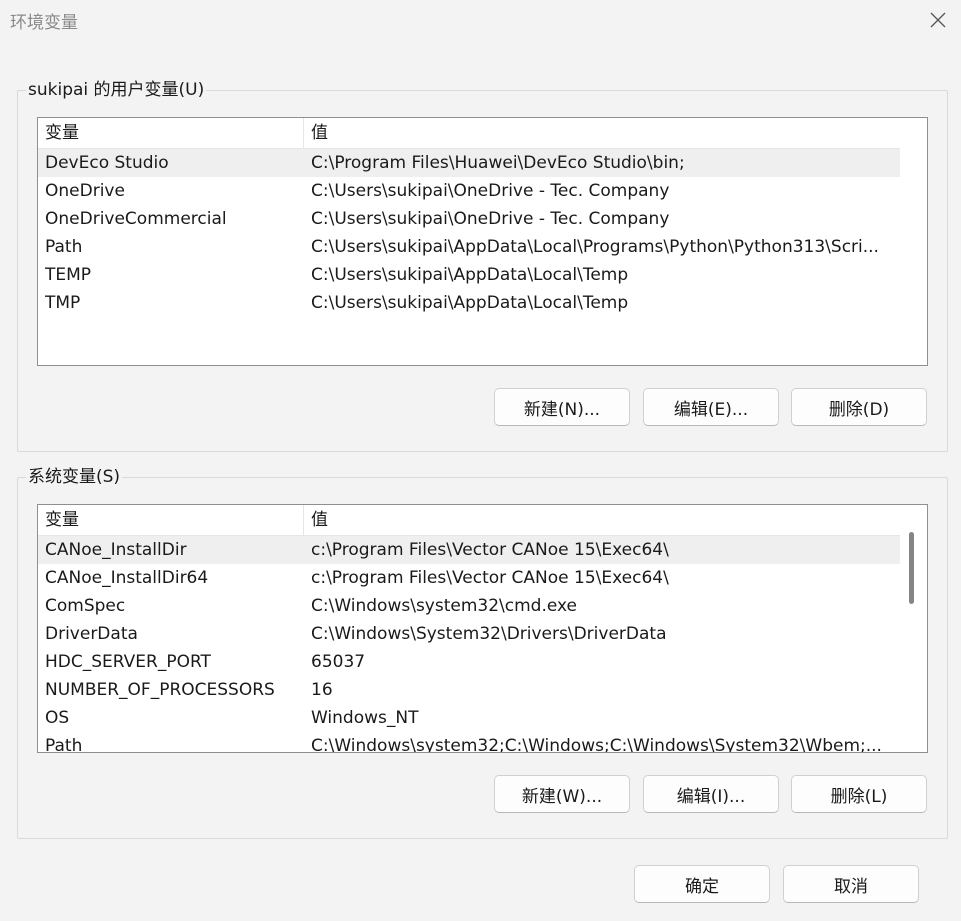 This screenshot has height=921, width=961. What do you see at coordinates (322, 690) in the screenshot?
I see `variable-value-cell: 16` at bounding box center [322, 690].